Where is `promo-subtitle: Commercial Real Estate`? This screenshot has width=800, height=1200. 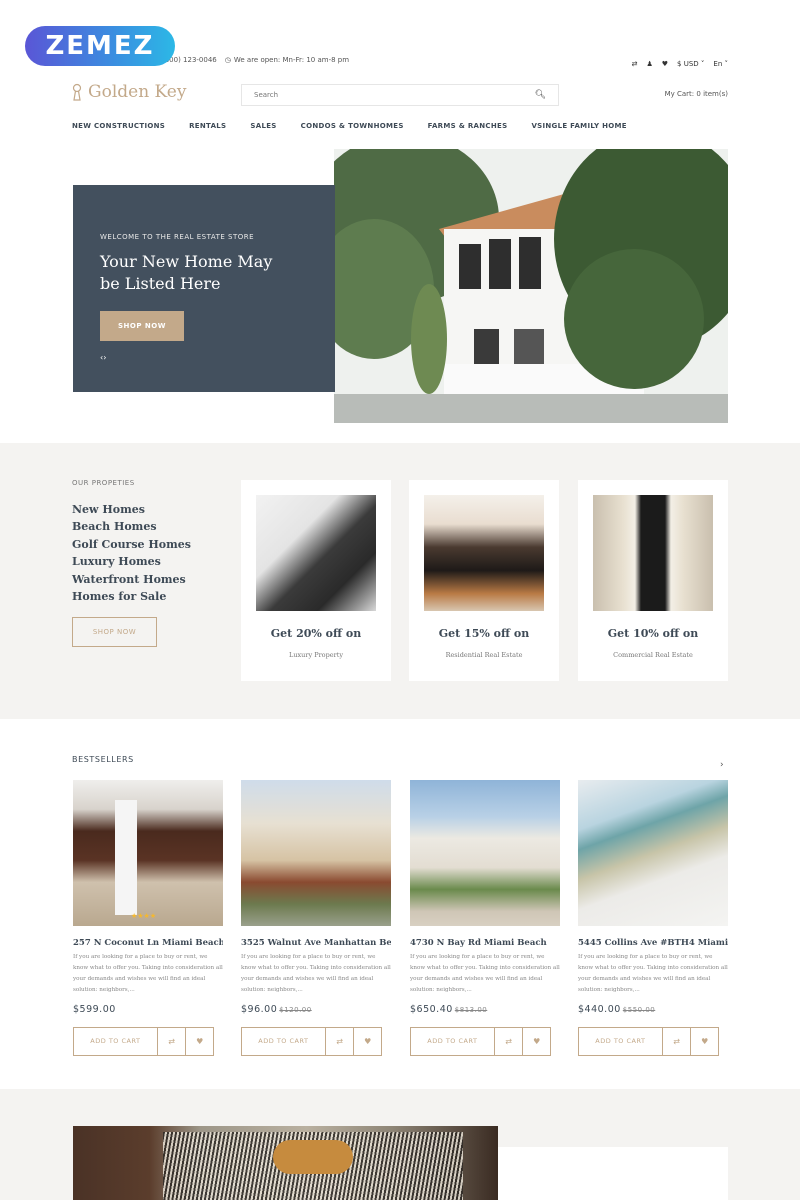 promo-subtitle: Commercial Real Estate is located at coordinates (653, 655).